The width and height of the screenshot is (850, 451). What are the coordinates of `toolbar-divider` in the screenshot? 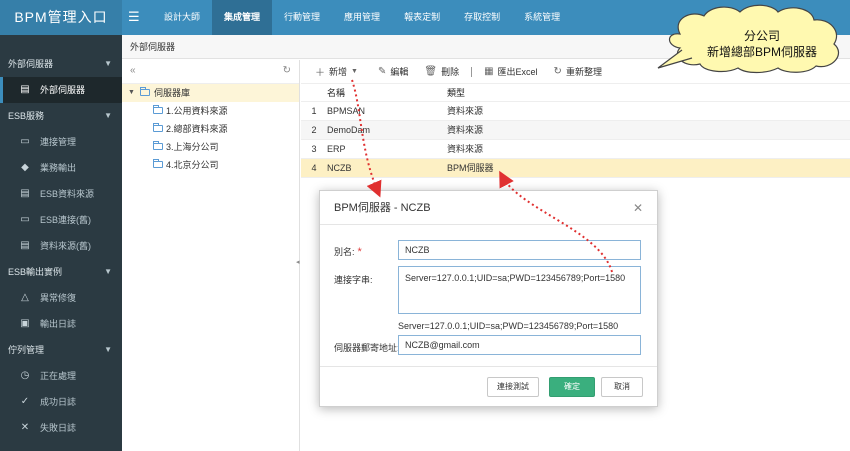 It's located at (472, 71).